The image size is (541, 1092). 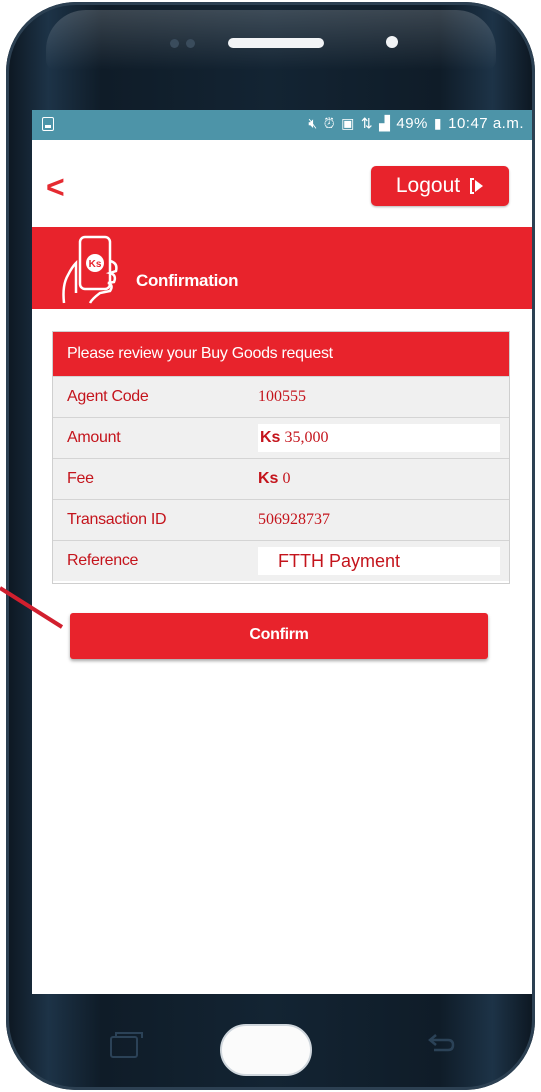 I want to click on logout-label: Logout, so click(x=428, y=185).